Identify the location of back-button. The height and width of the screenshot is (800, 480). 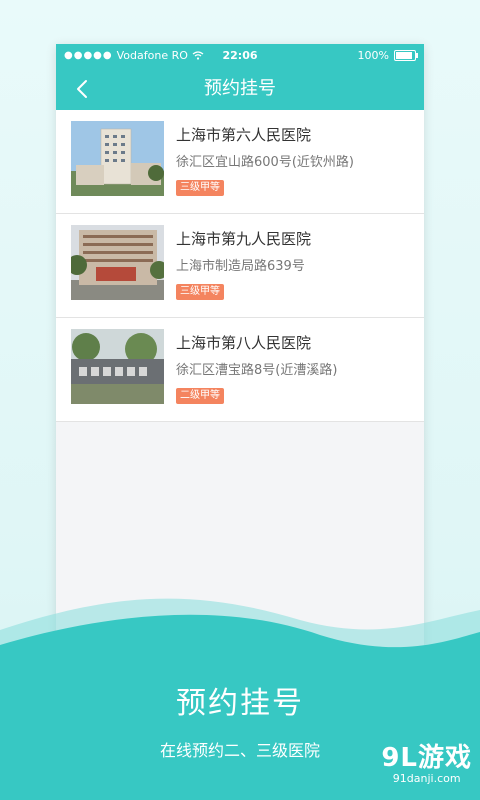
(82, 89).